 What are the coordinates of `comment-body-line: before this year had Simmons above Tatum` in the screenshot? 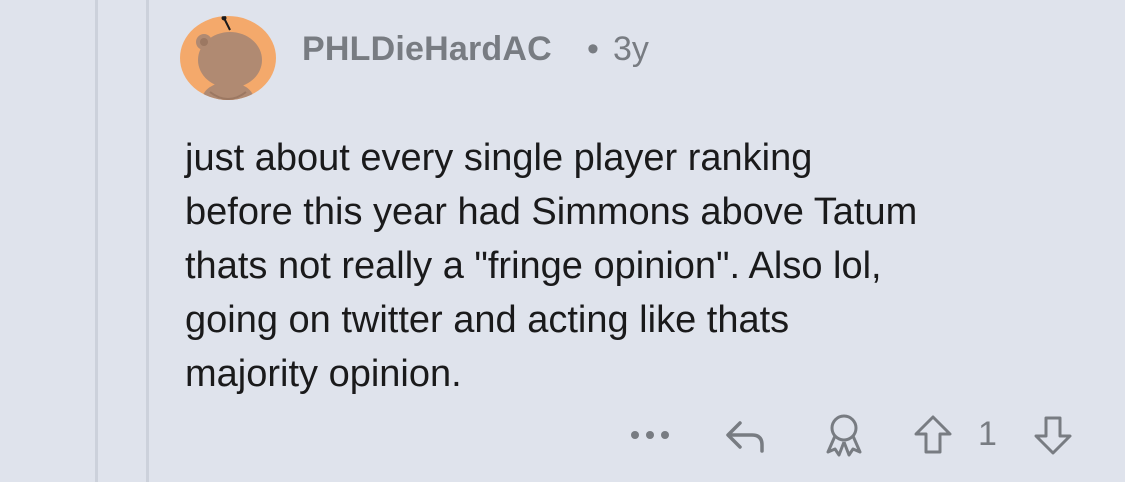 It's located at (551, 212).